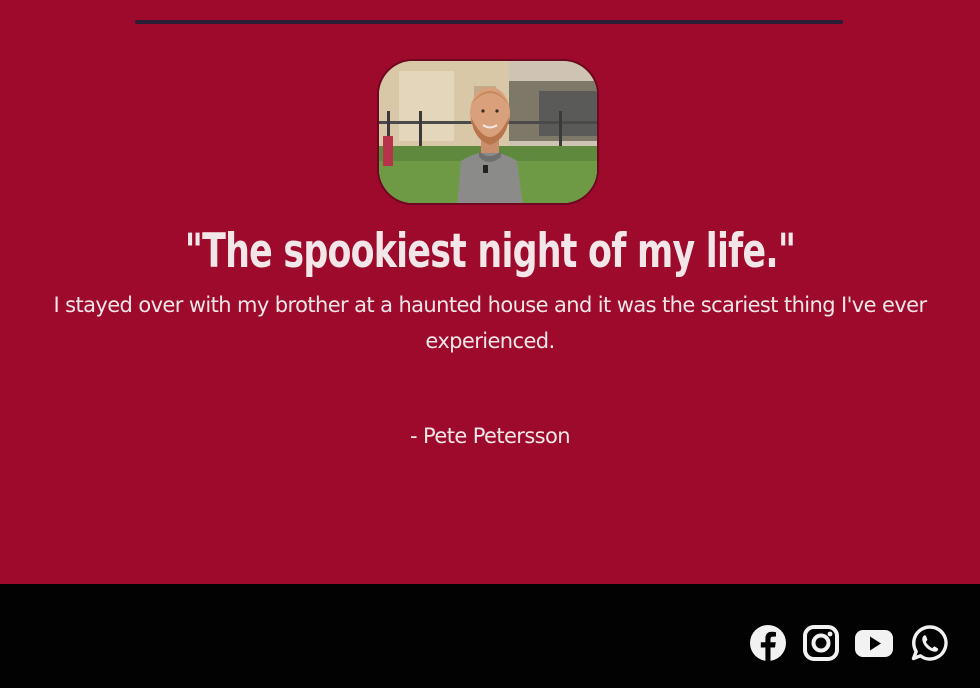 This screenshot has width=980, height=688. What do you see at coordinates (821, 643) in the screenshot?
I see `instagram-icon` at bounding box center [821, 643].